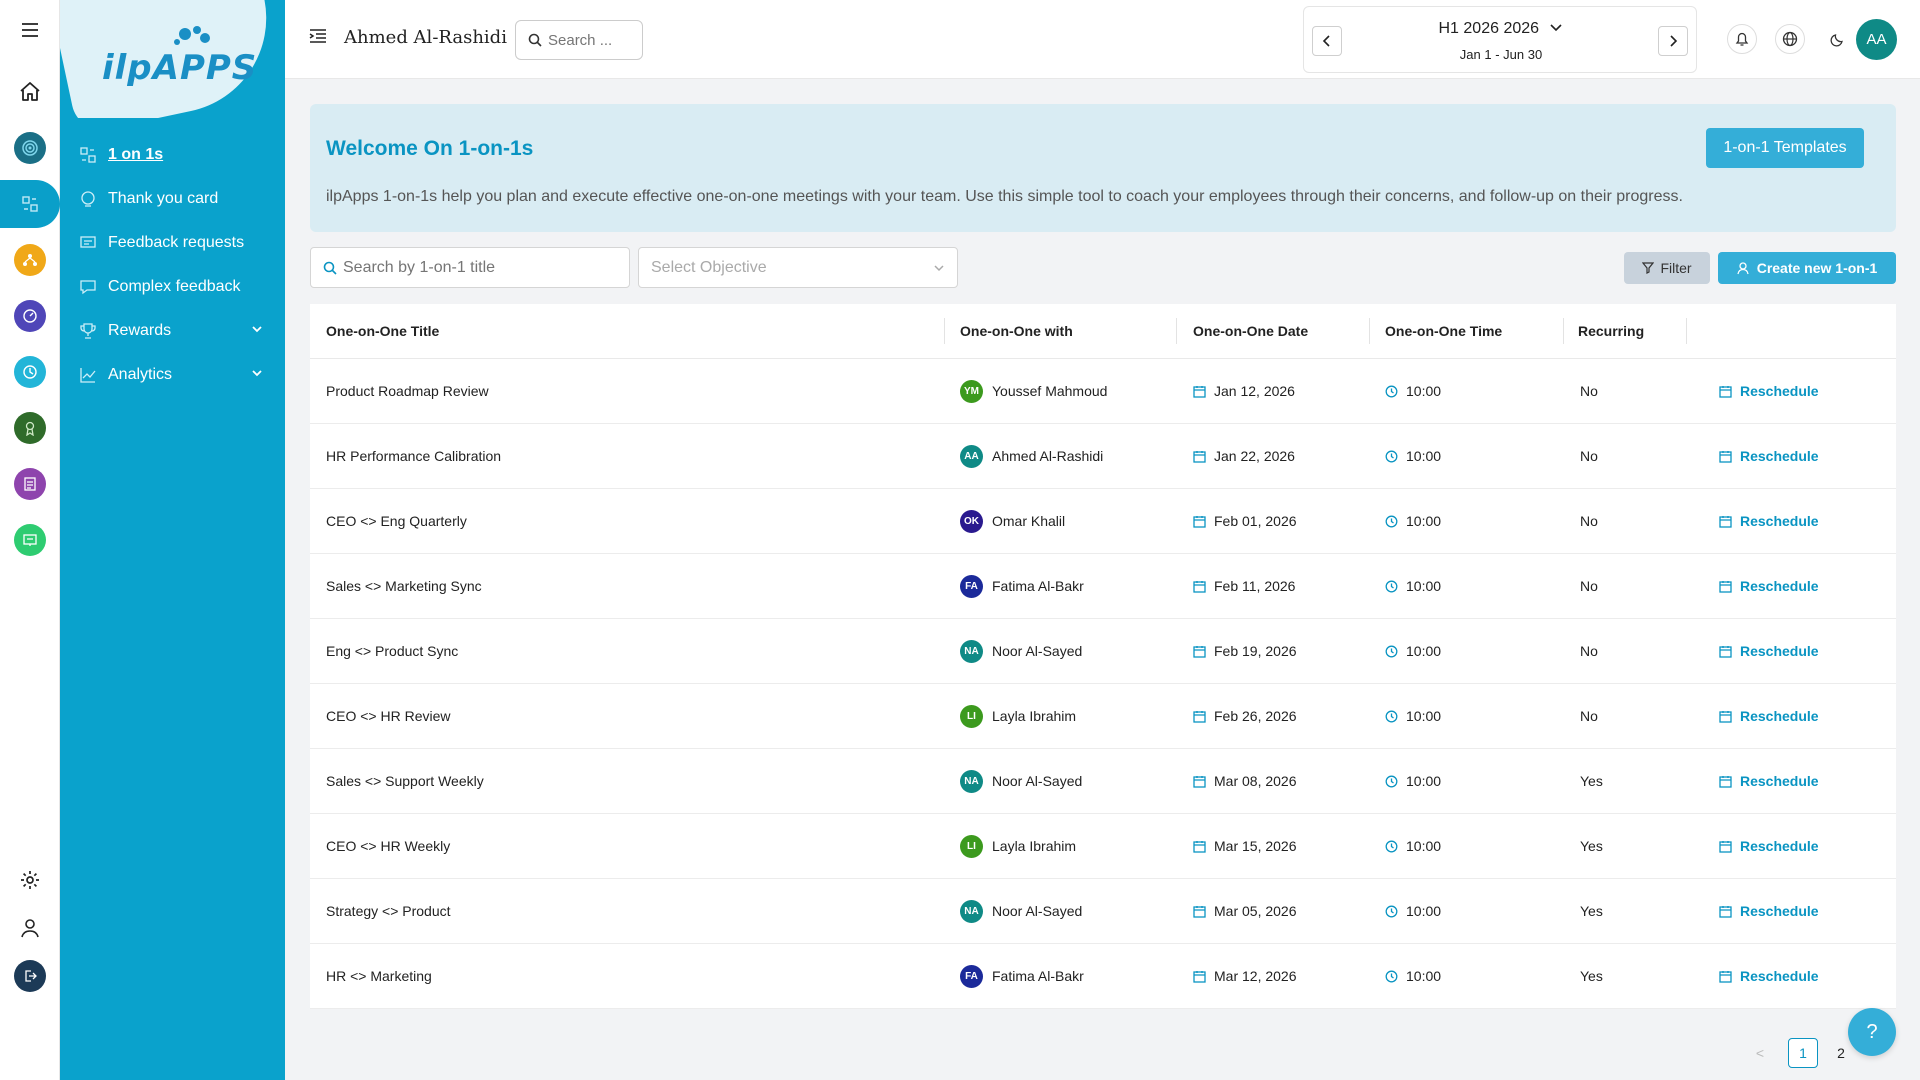 This screenshot has height=1080, width=1920. Describe the element at coordinates (1254, 456) in the screenshot. I see `row-date-text: Jan 22, 2026` at that location.